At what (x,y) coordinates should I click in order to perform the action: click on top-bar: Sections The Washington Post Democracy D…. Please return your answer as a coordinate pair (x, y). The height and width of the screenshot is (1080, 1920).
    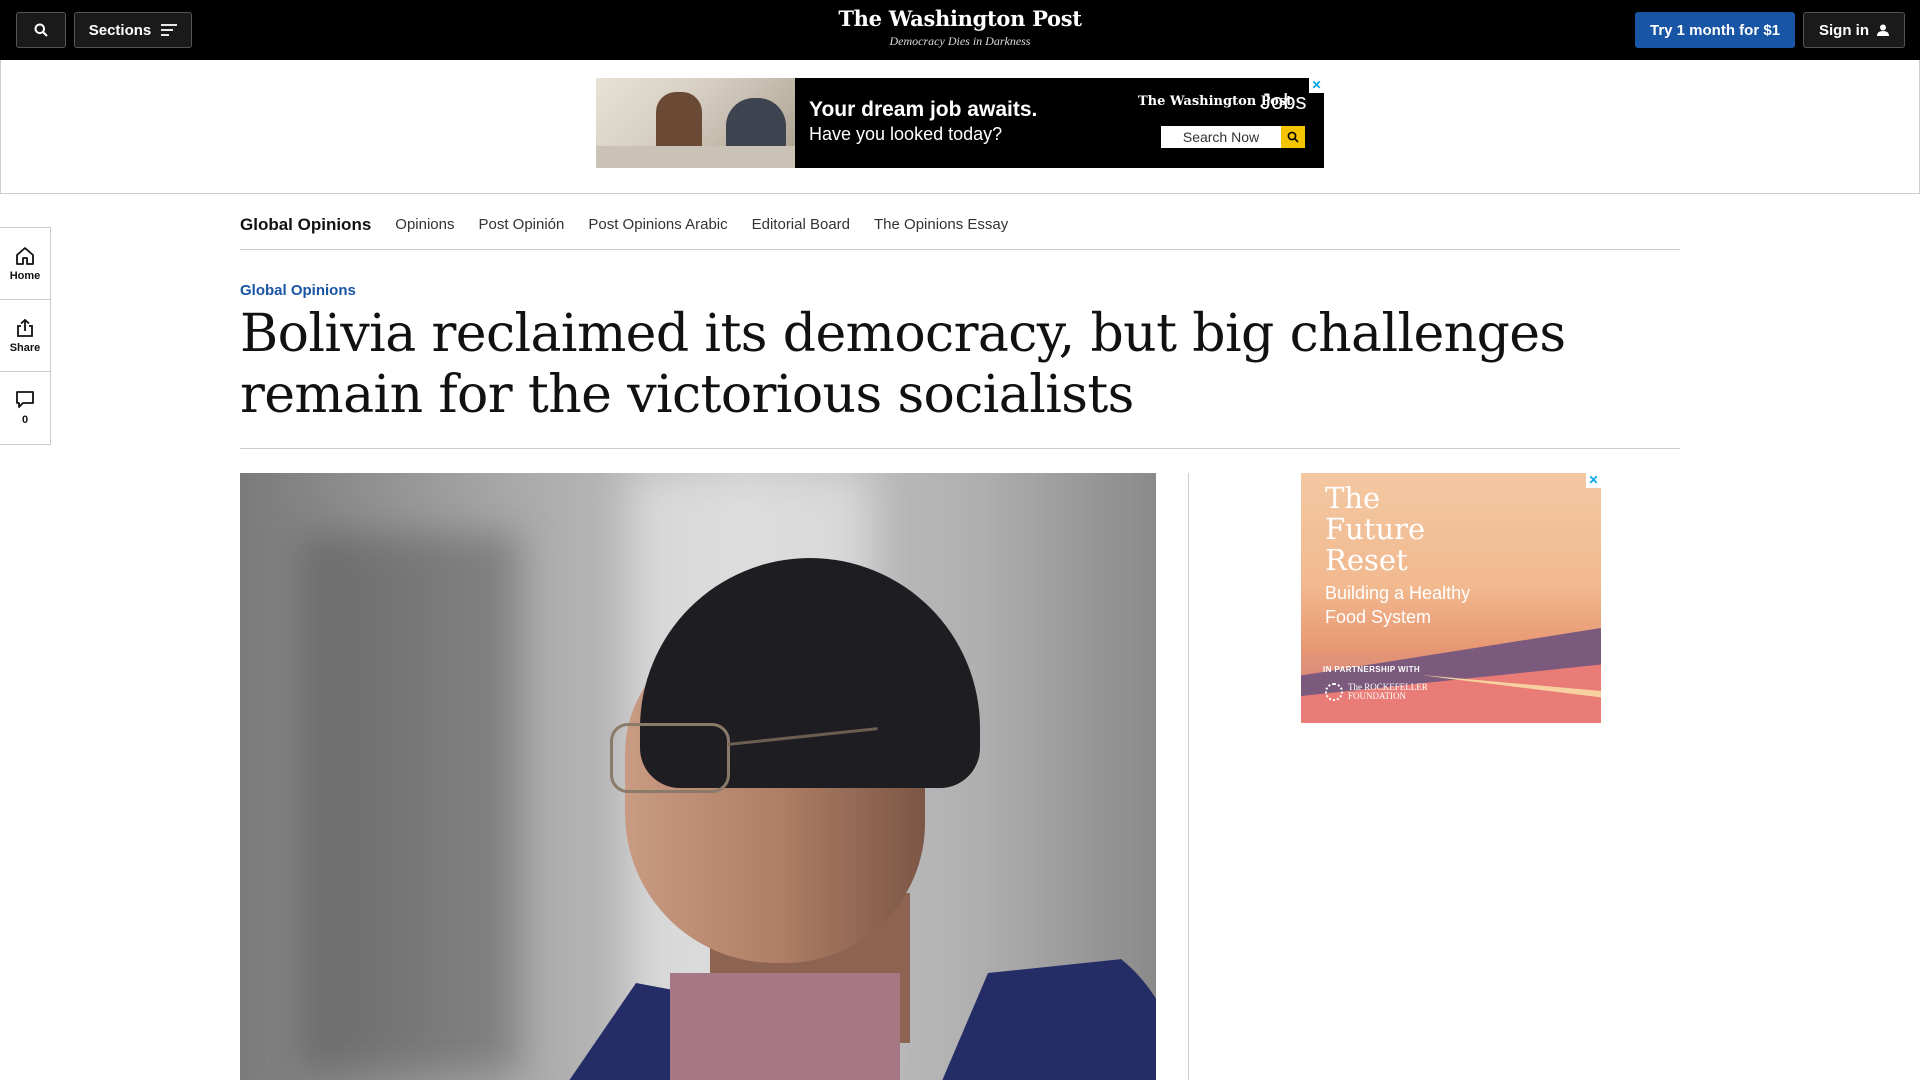
    Looking at the image, I should click on (960, 30).